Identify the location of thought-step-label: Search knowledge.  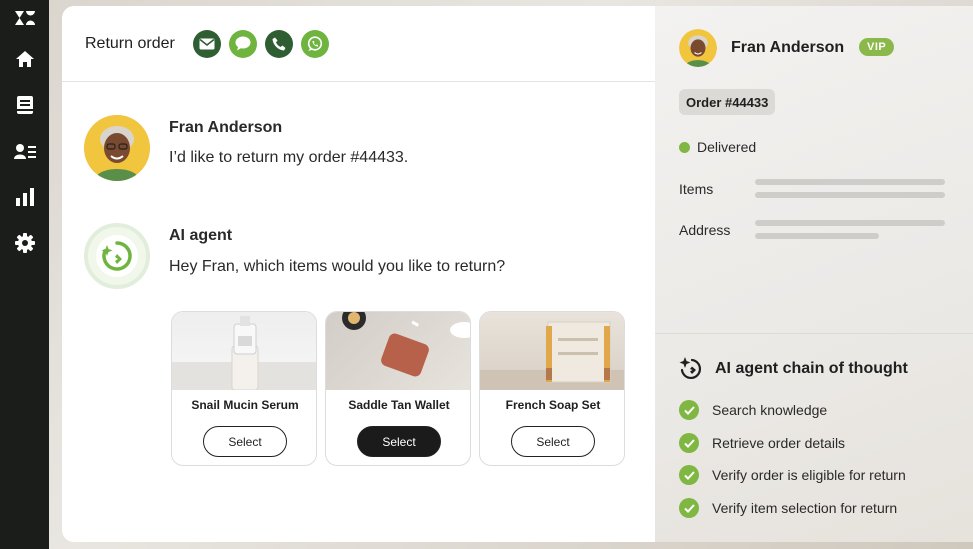
(770, 410).